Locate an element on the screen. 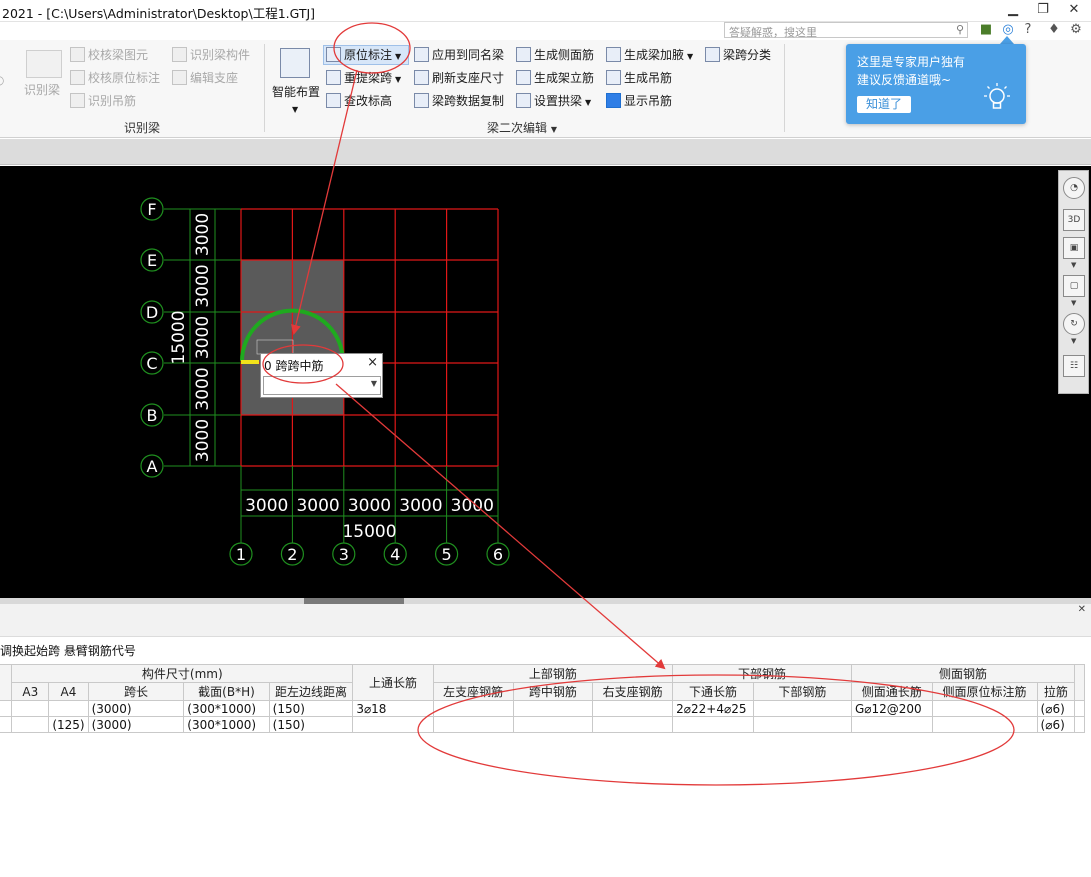 Image resolution: width=1091 pixels, height=877 pixels. check-beam-icon is located at coordinates (77, 54).